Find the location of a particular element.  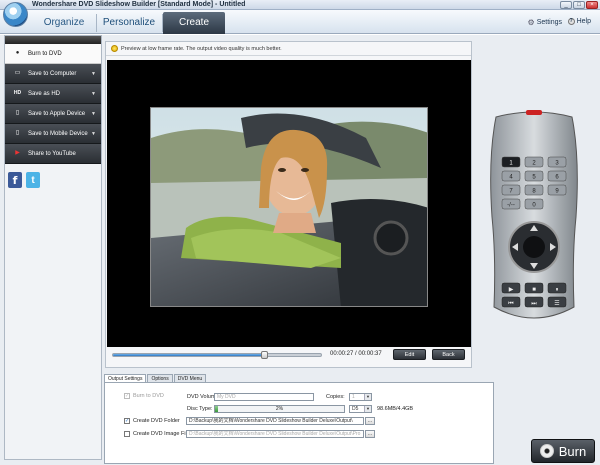

disc-type-value: D5 is located at coordinates (355, 409).